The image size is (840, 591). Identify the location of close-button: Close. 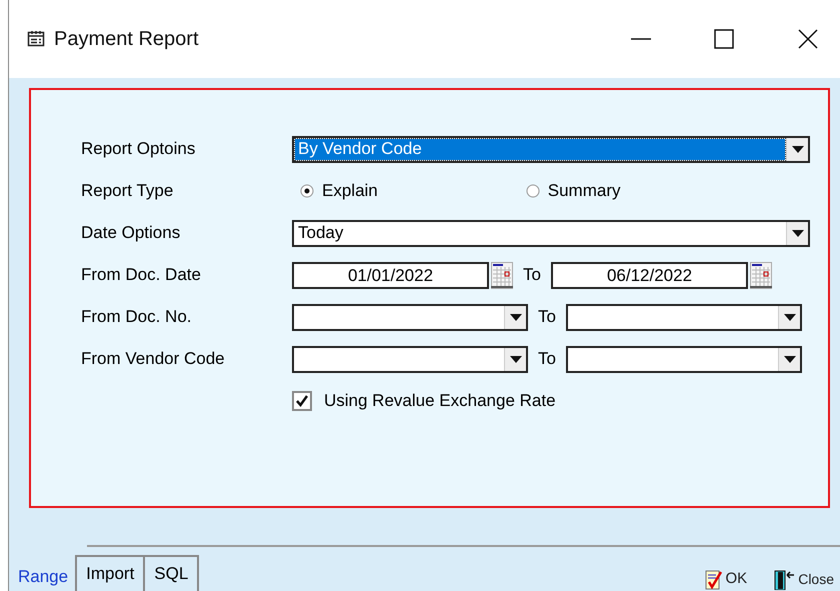
(803, 579).